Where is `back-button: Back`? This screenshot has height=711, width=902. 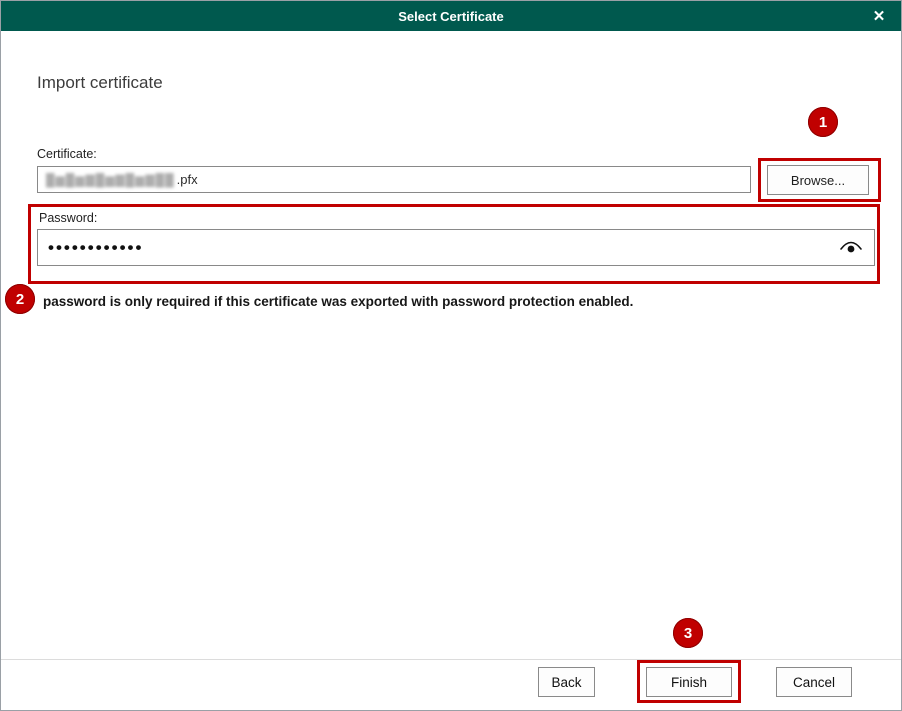 back-button: Back is located at coordinates (566, 682).